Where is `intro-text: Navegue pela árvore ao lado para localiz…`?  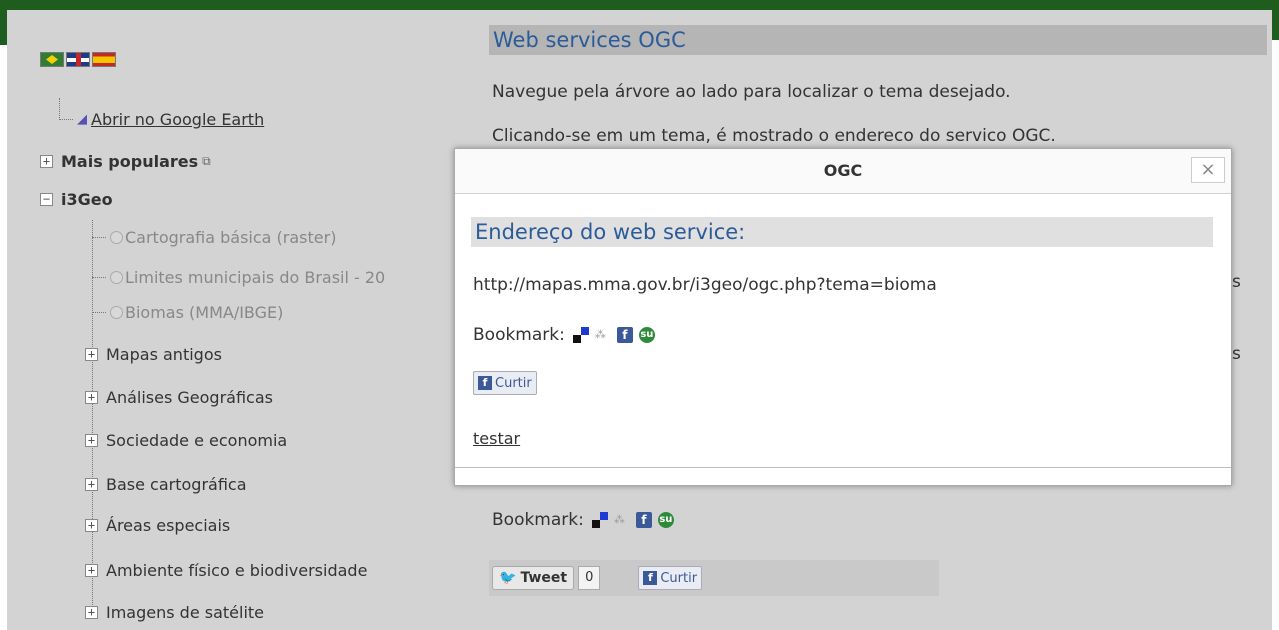 intro-text: Navegue pela árvore ao lado para localiz… is located at coordinates (751, 92).